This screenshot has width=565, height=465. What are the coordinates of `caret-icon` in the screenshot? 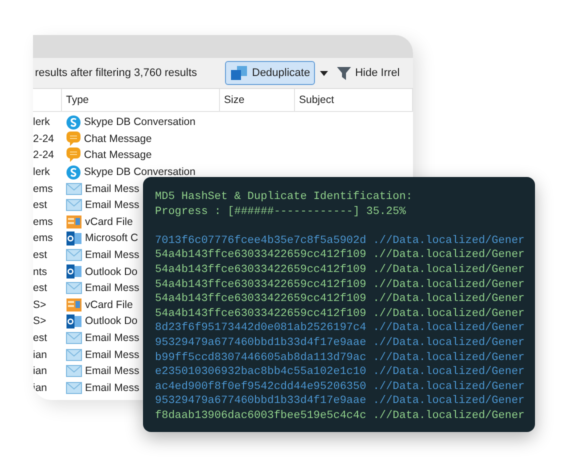 It's located at (324, 73).